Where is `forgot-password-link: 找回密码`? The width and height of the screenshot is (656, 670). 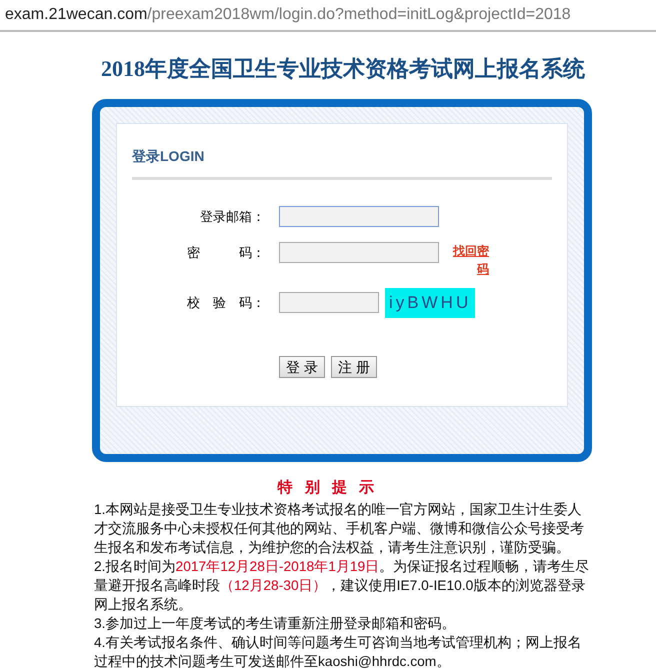
forgot-password-link: 找回密码 is located at coordinates (469, 260).